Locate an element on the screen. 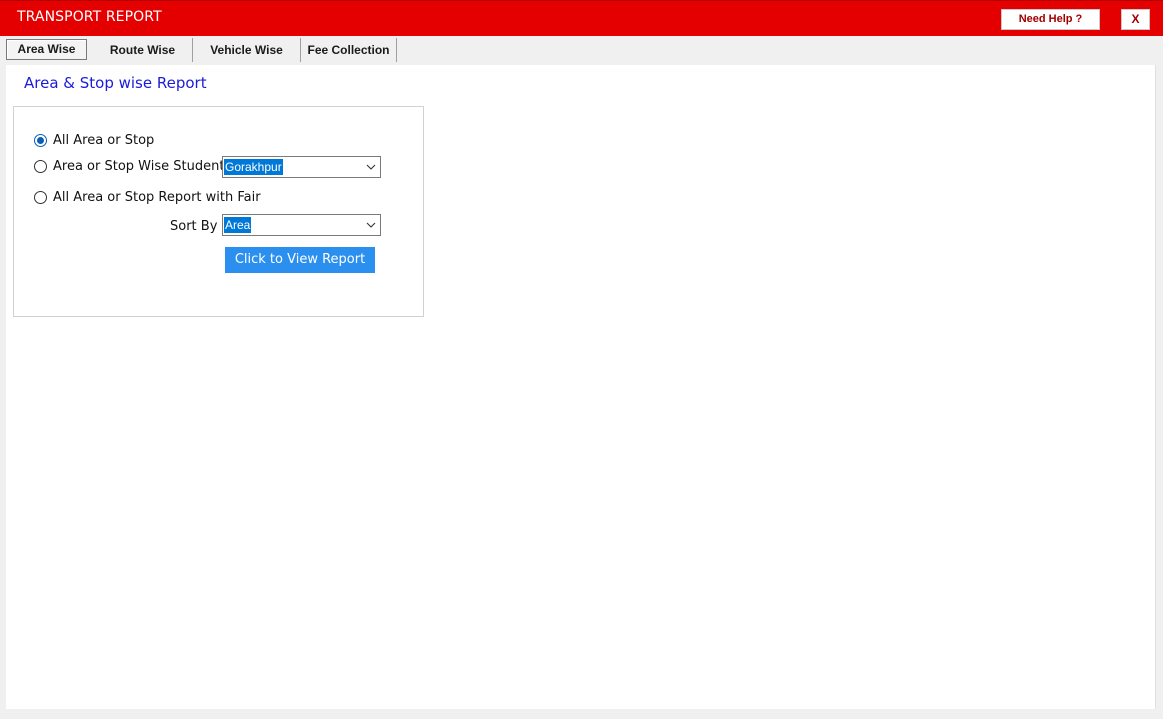 This screenshot has height=719, width=1163. sort-by-select: Area is located at coordinates (301, 225).